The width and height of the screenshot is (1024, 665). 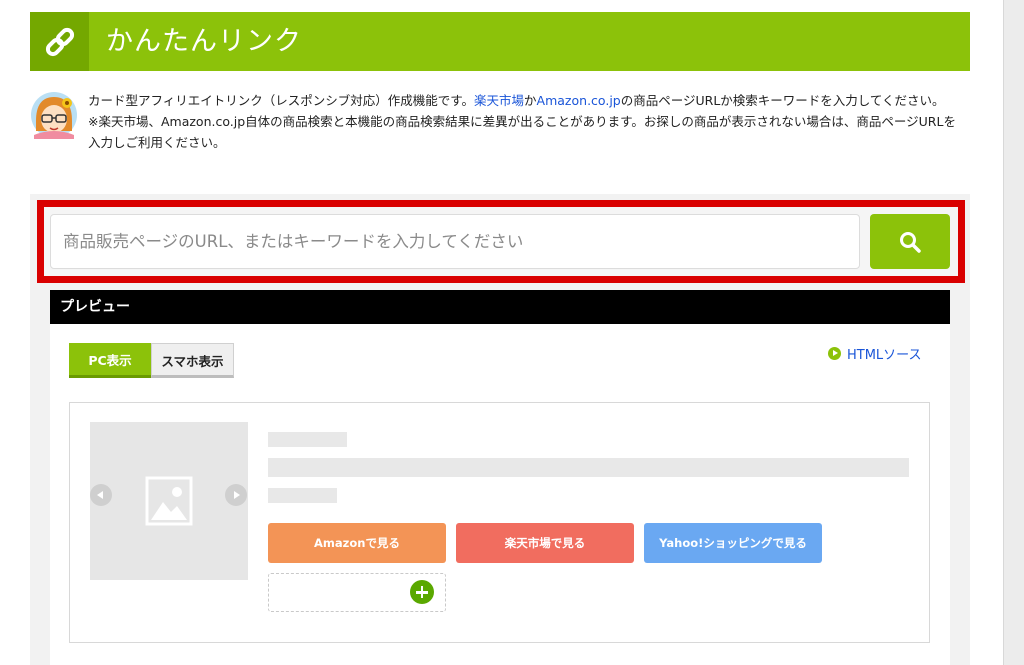 I want to click on next-image-button, so click(x=236, y=495).